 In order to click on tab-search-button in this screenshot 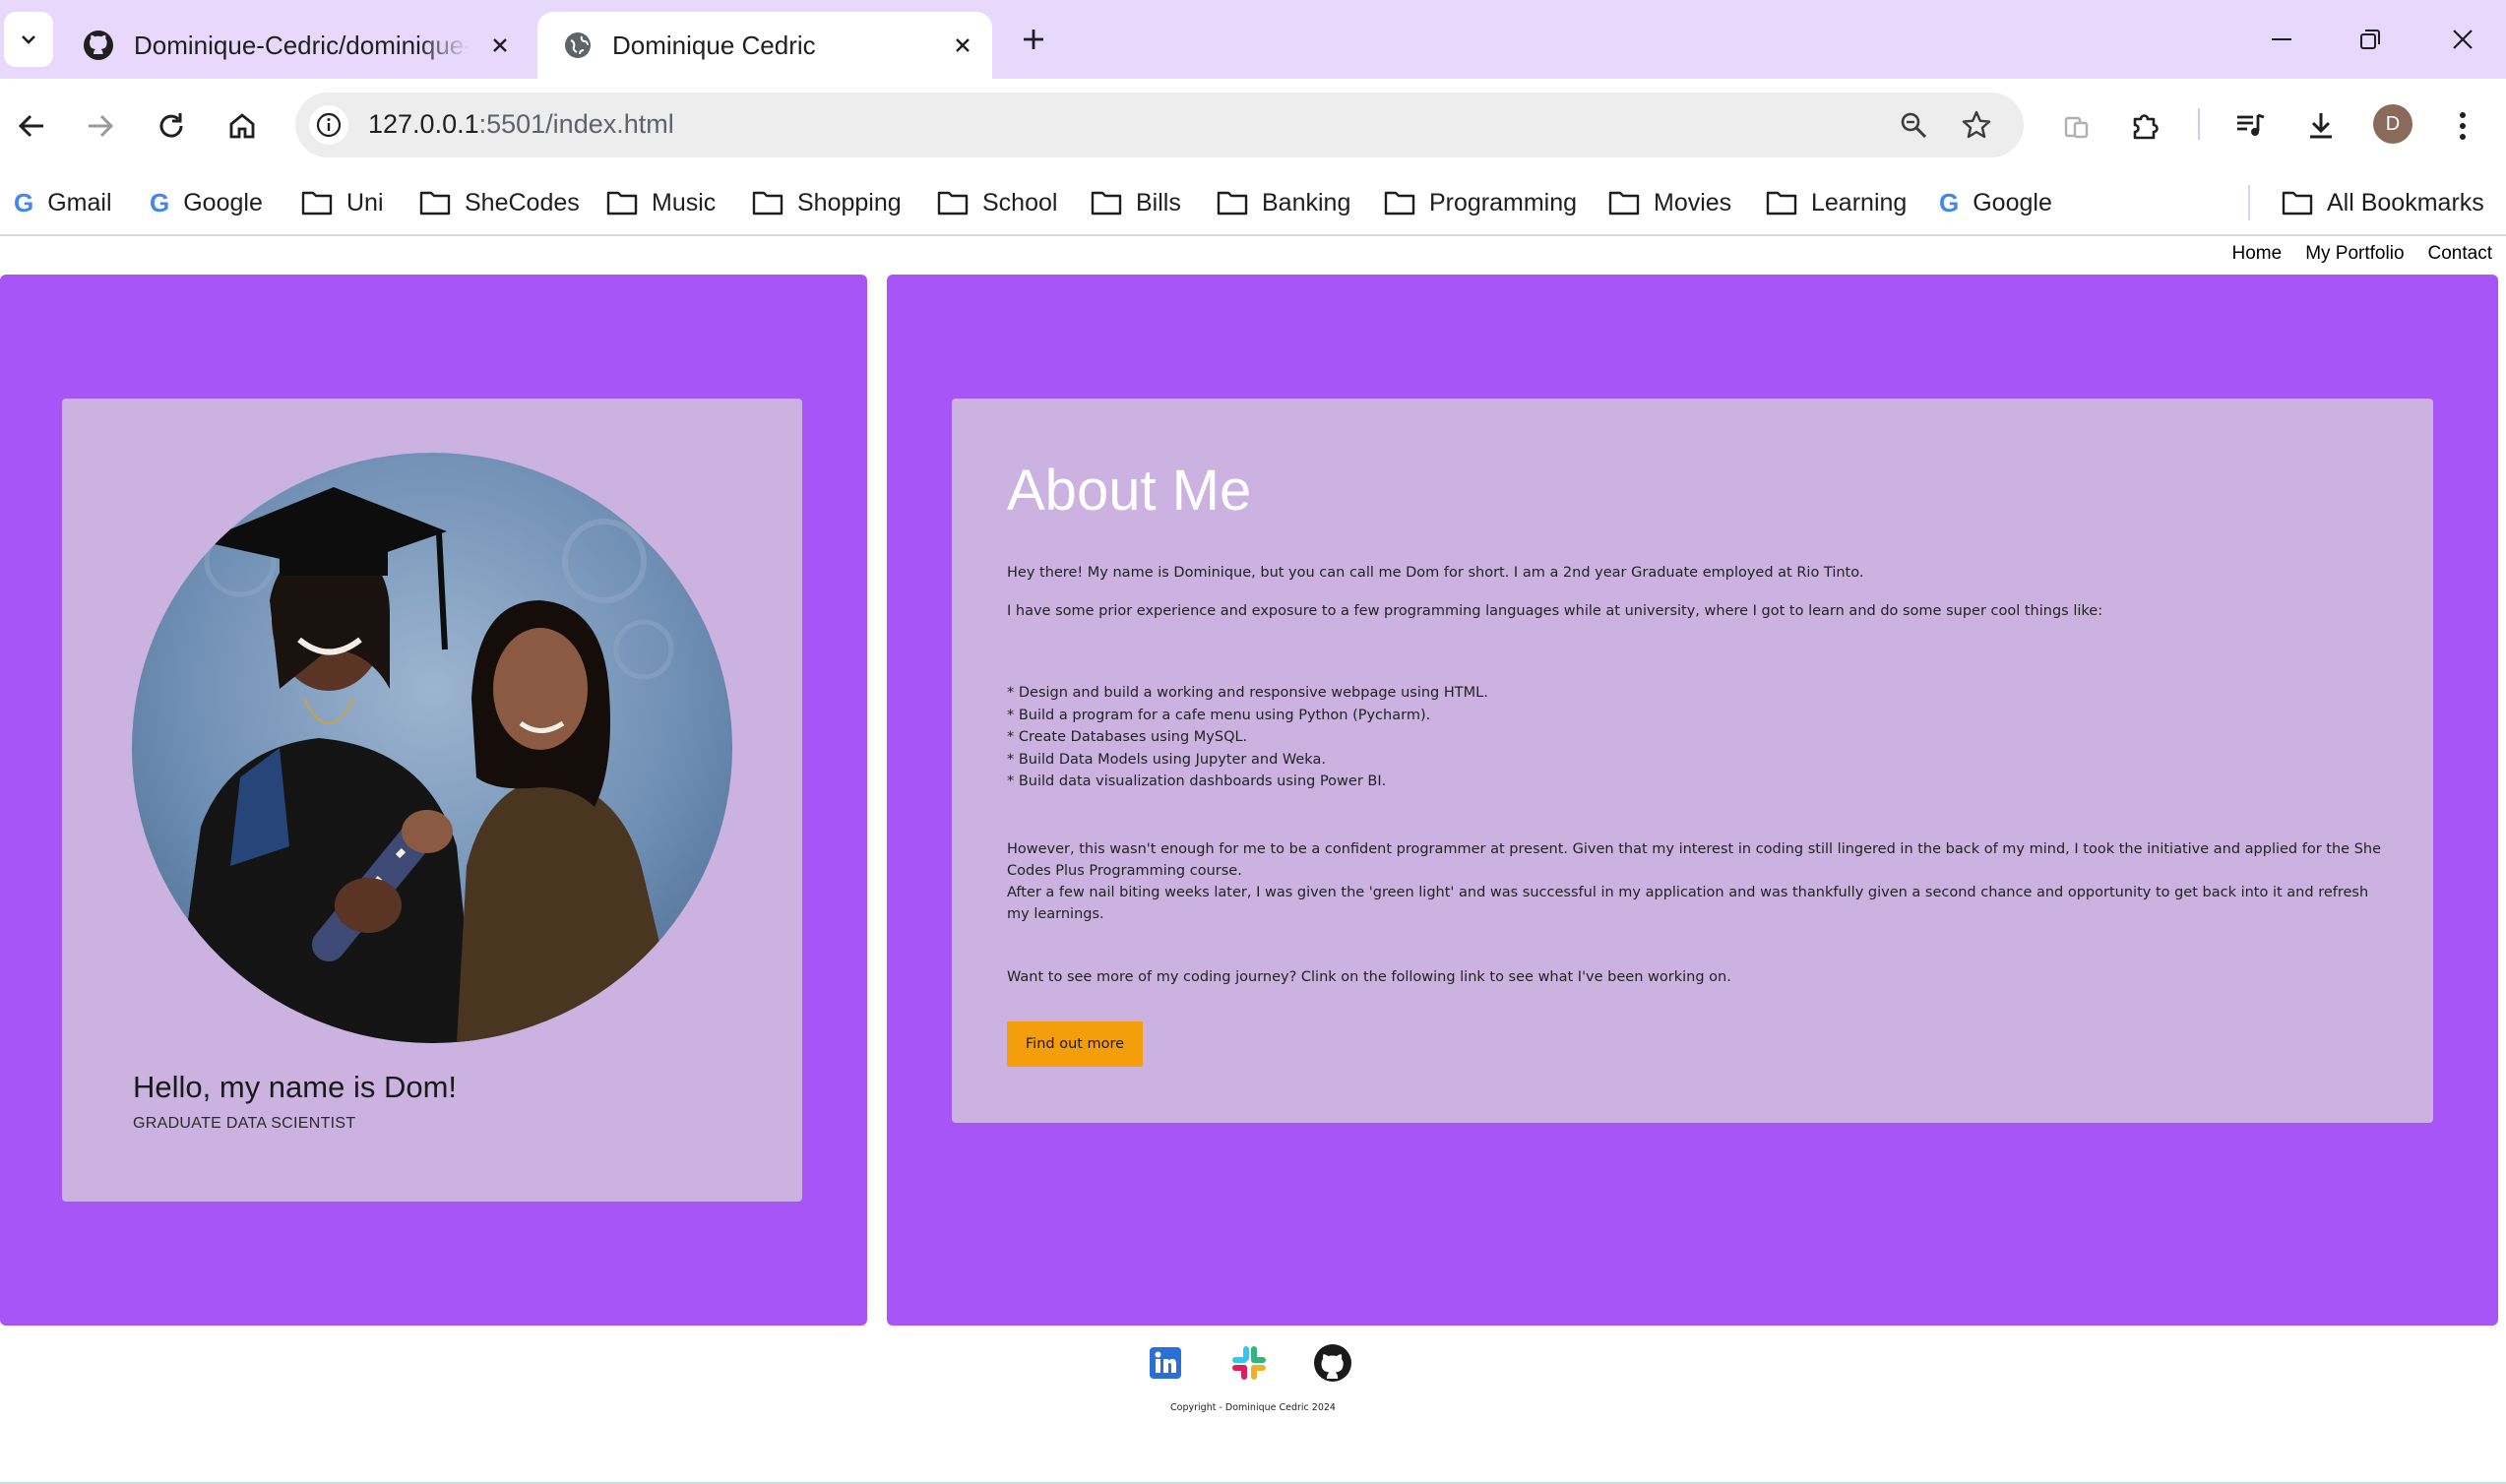, I will do `click(28, 40)`.